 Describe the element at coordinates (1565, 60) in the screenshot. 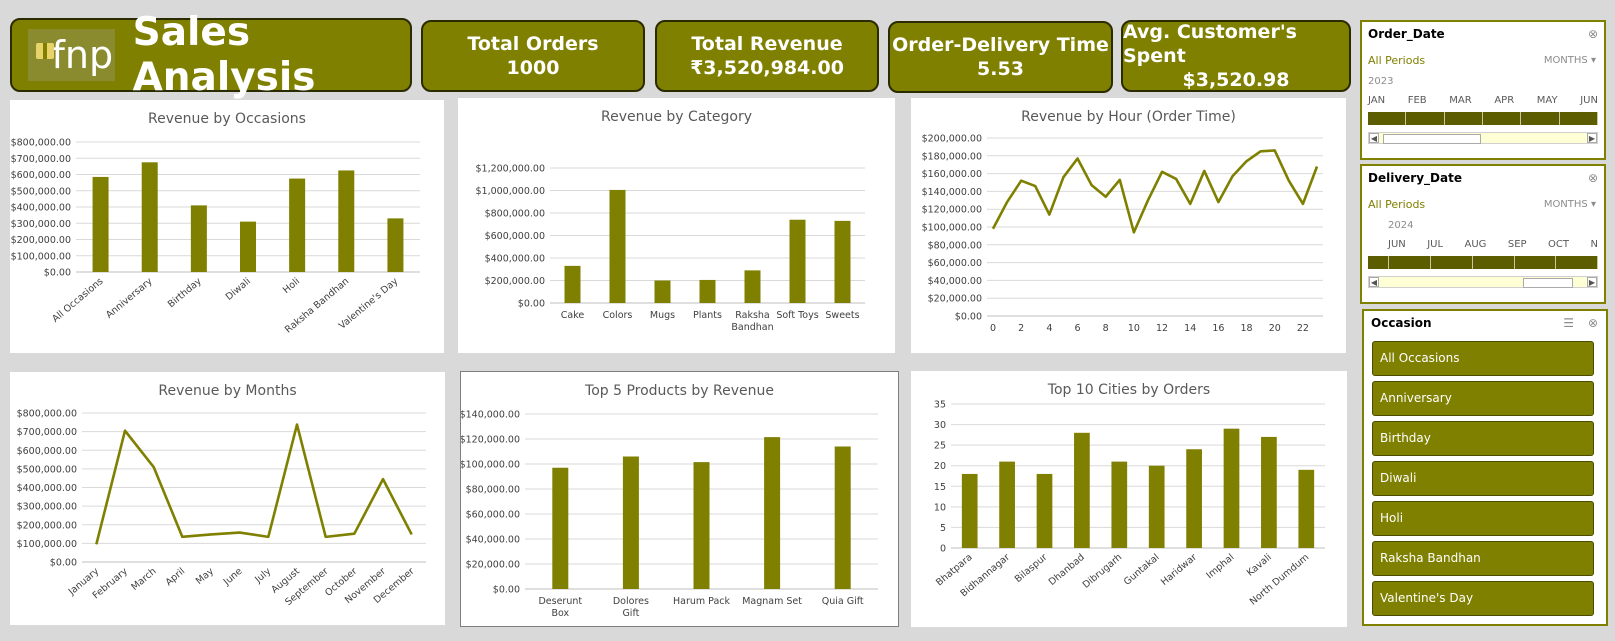

I see `time-level-label: MONTHS` at that location.